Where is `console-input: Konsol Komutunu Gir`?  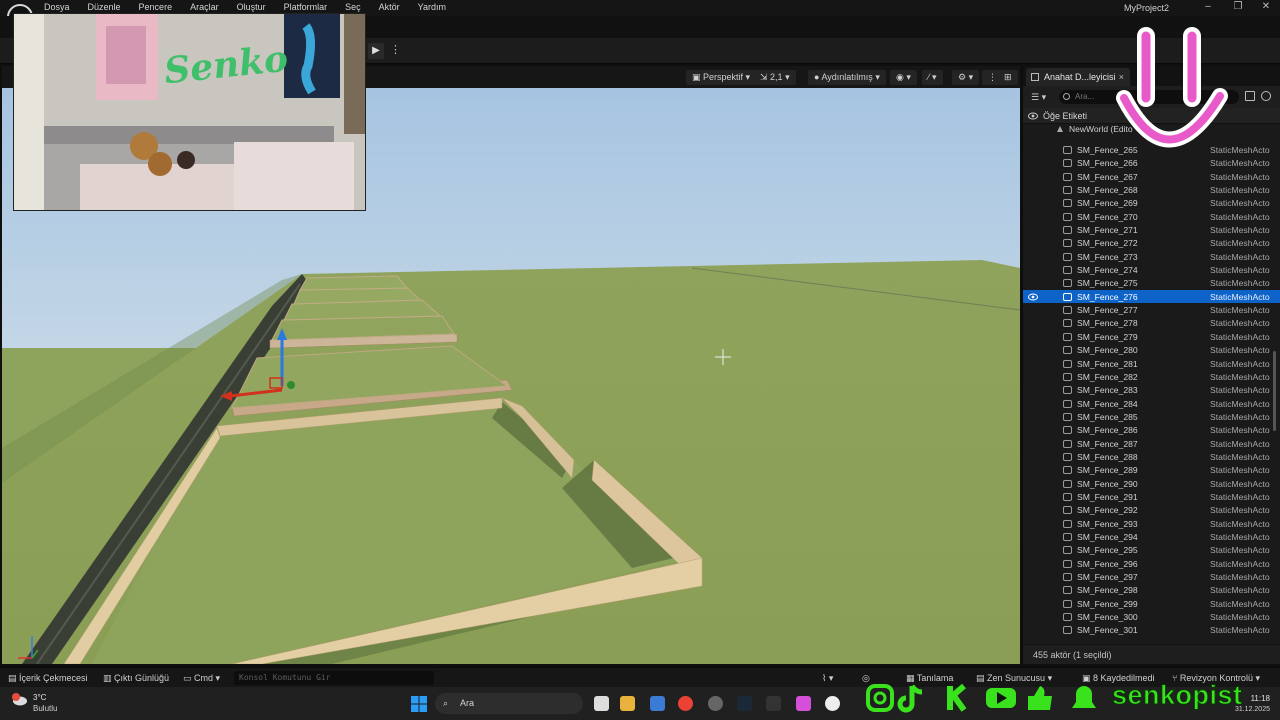
console-input: Konsol Komutunu Gir is located at coordinates (334, 678).